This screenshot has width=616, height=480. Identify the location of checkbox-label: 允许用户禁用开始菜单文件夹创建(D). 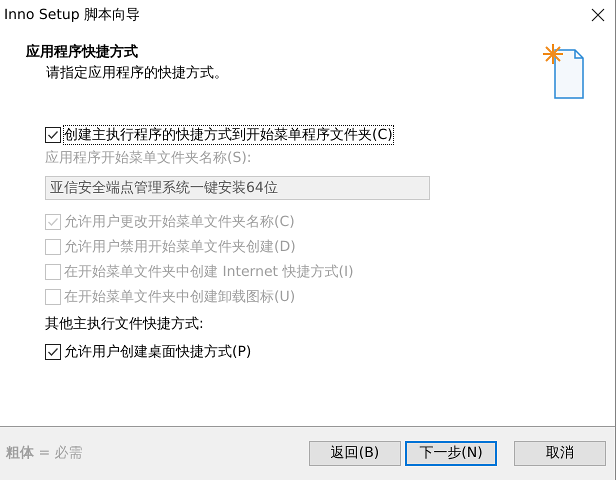
(180, 247).